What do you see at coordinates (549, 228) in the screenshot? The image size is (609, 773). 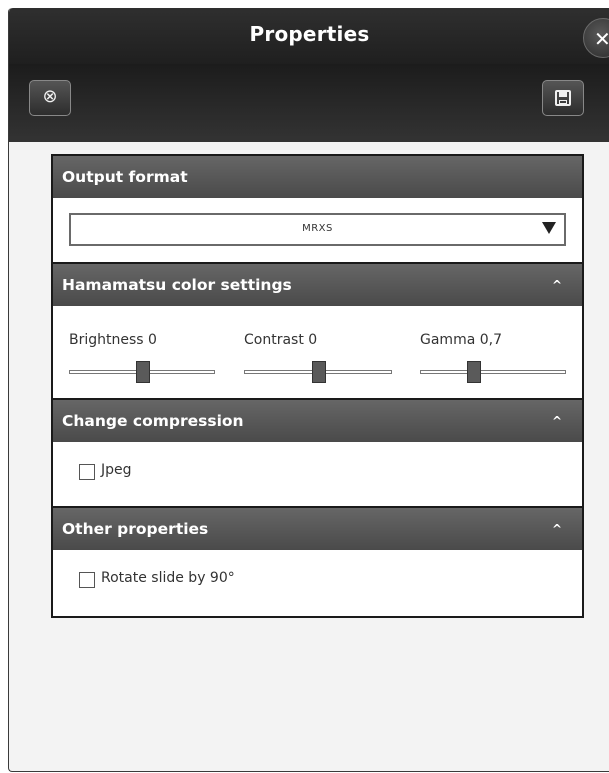 I see `dropdown-arrow-icon` at bounding box center [549, 228].